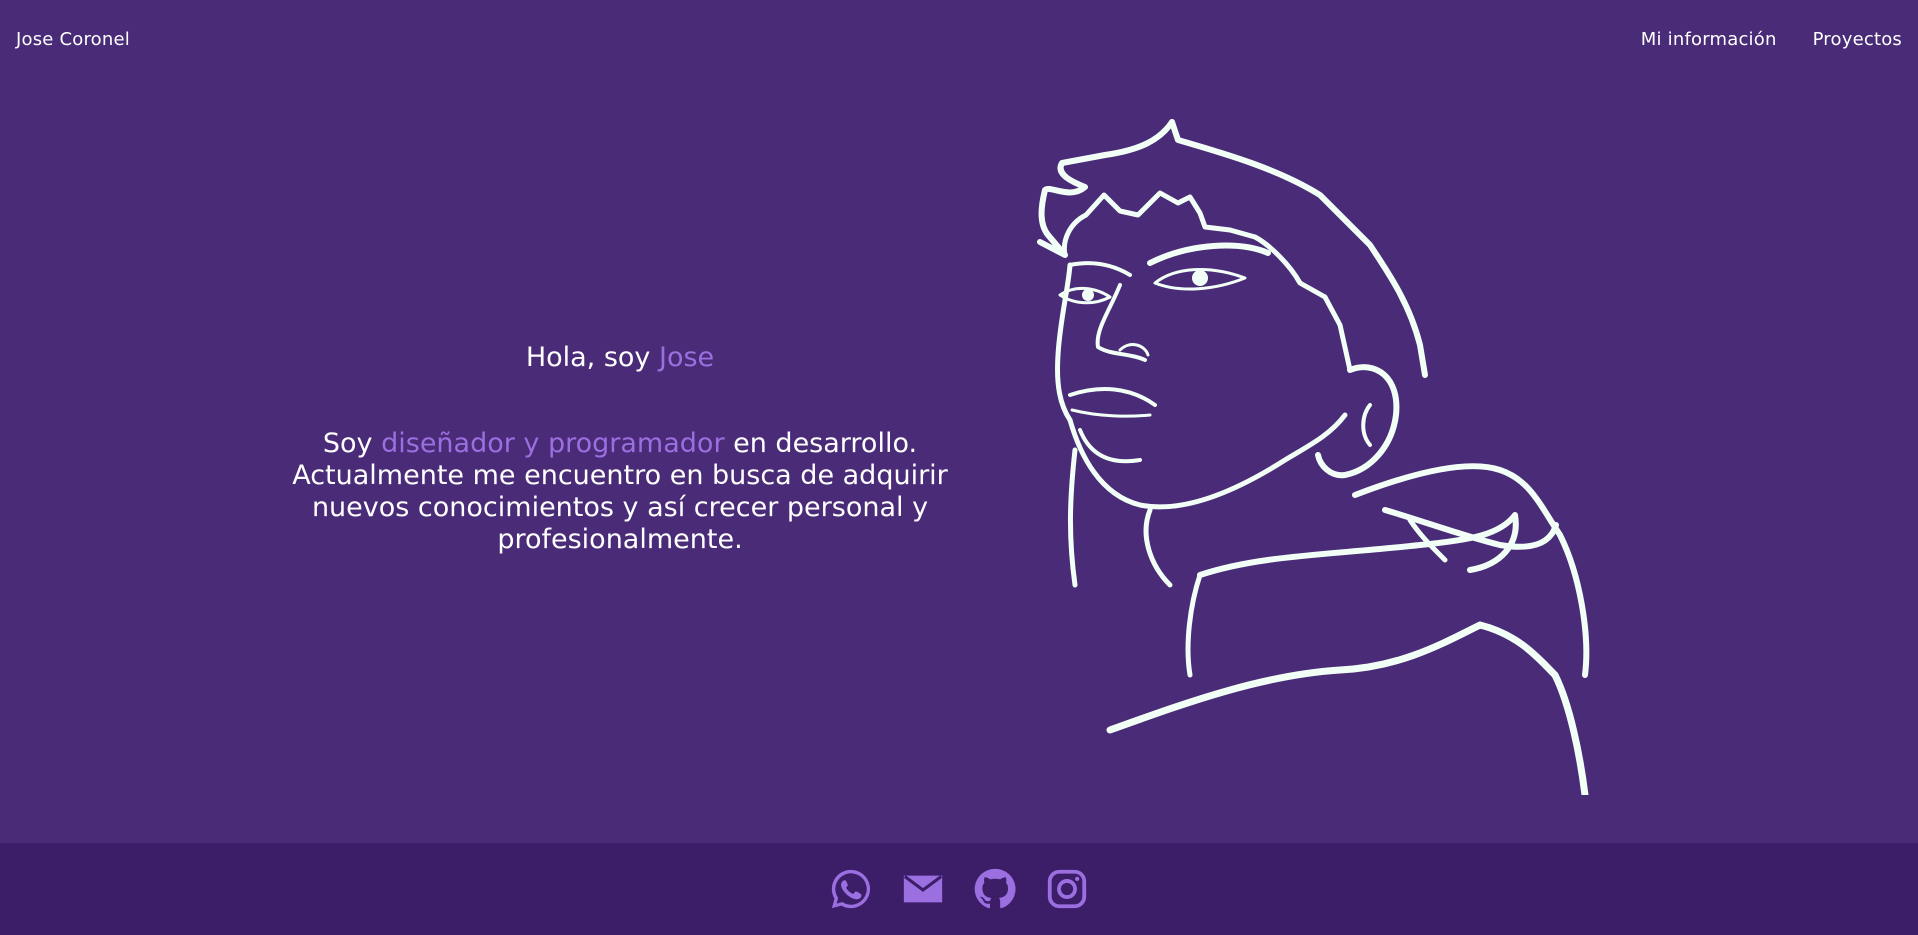 This screenshot has width=1918, height=935. Describe the element at coordinates (592, 357) in the screenshot. I see `greeting-prefix: Hola, soy` at that location.